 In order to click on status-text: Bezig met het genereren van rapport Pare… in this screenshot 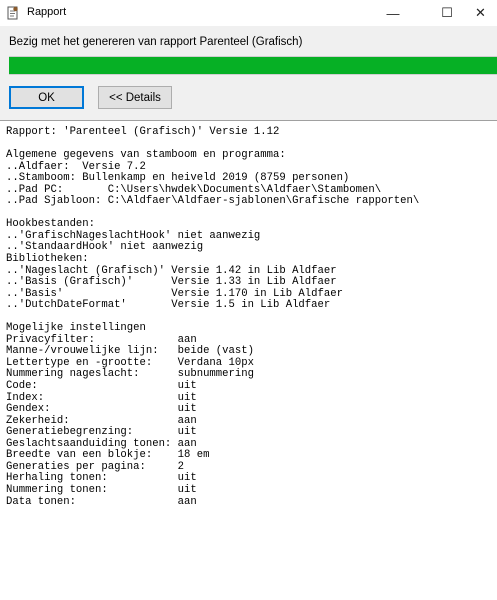, I will do `click(156, 42)`.